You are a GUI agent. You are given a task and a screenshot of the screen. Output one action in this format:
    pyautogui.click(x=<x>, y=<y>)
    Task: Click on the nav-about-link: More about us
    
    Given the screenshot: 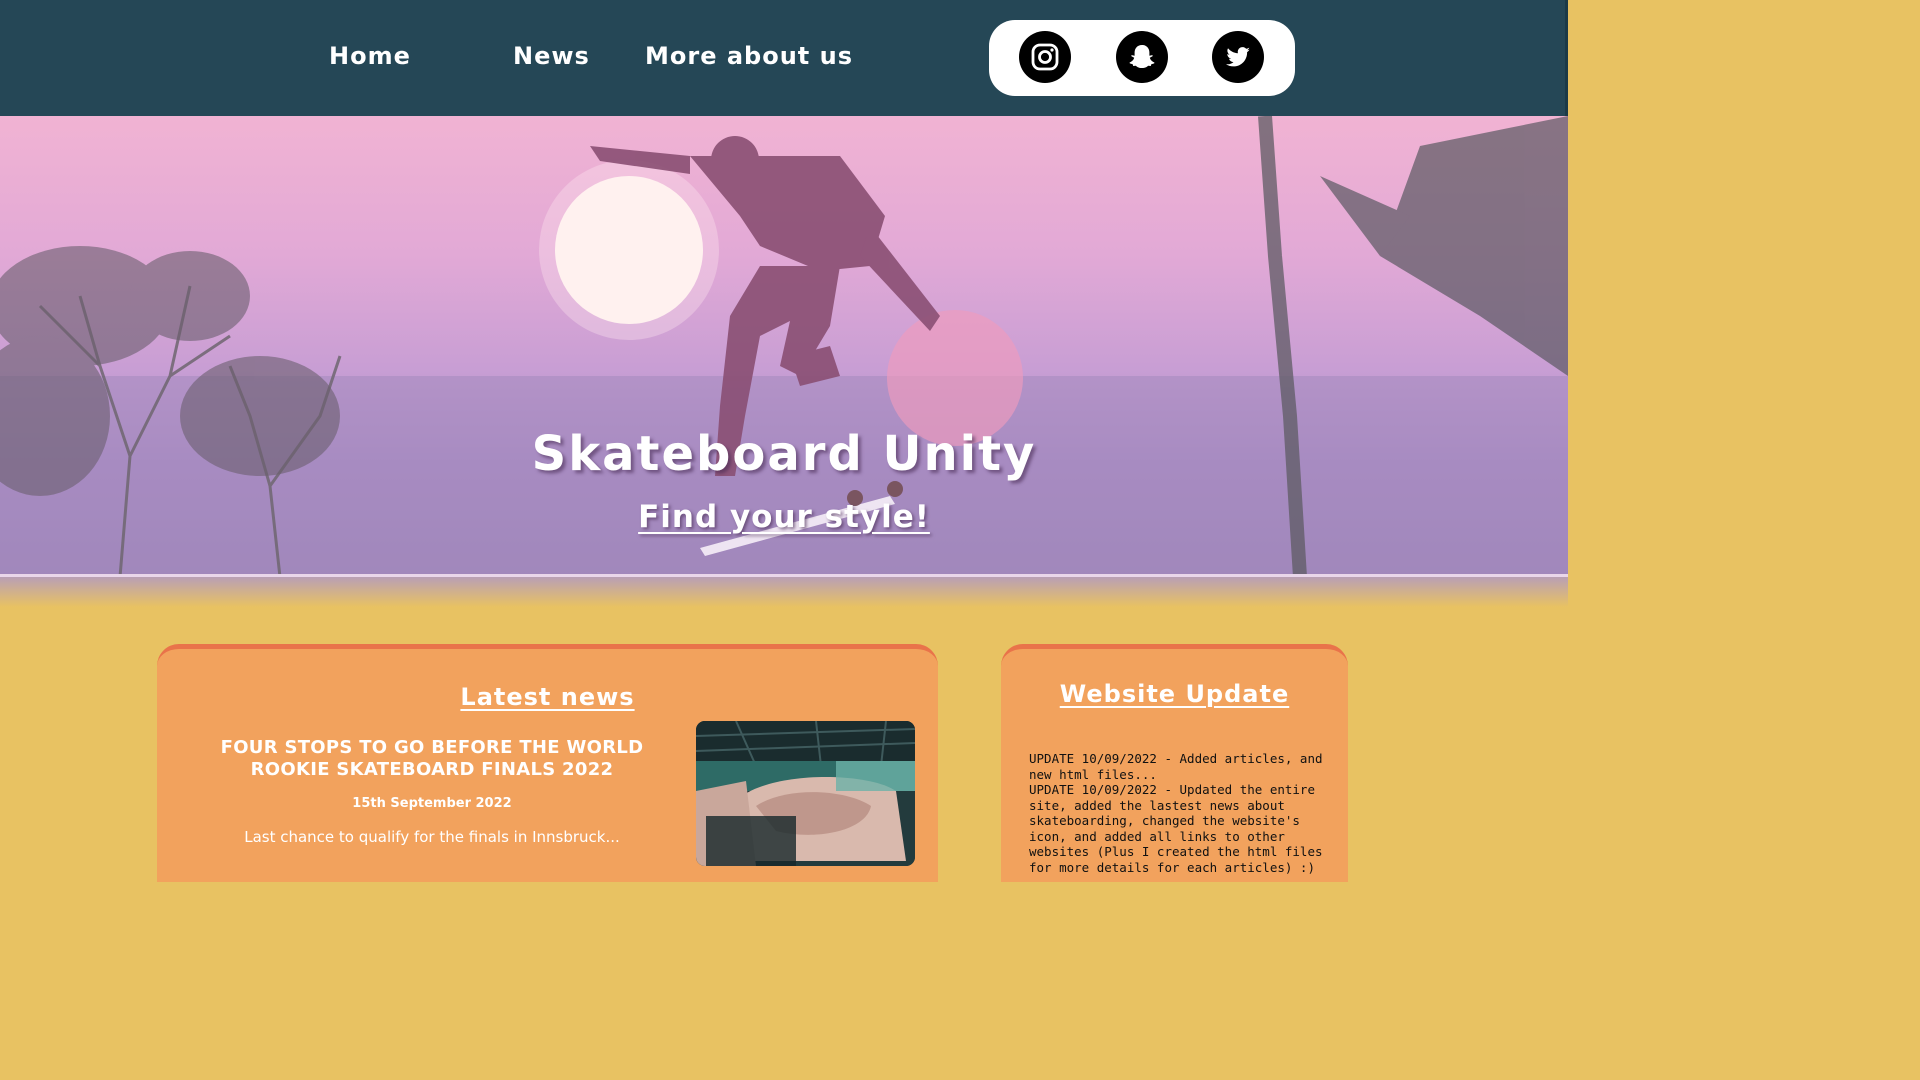 What is the action you would take?
    pyautogui.click(x=749, y=56)
    